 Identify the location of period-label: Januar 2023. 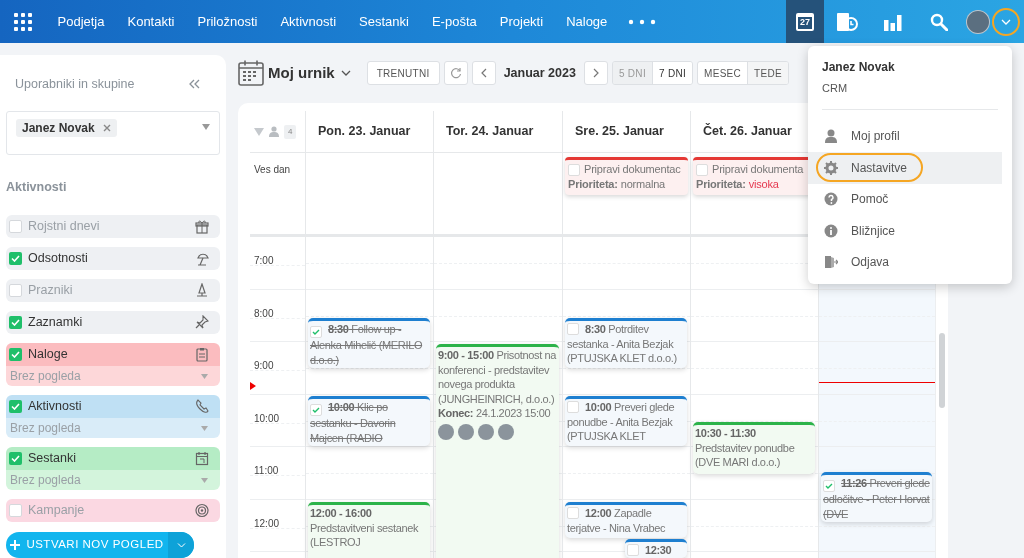
(539, 73).